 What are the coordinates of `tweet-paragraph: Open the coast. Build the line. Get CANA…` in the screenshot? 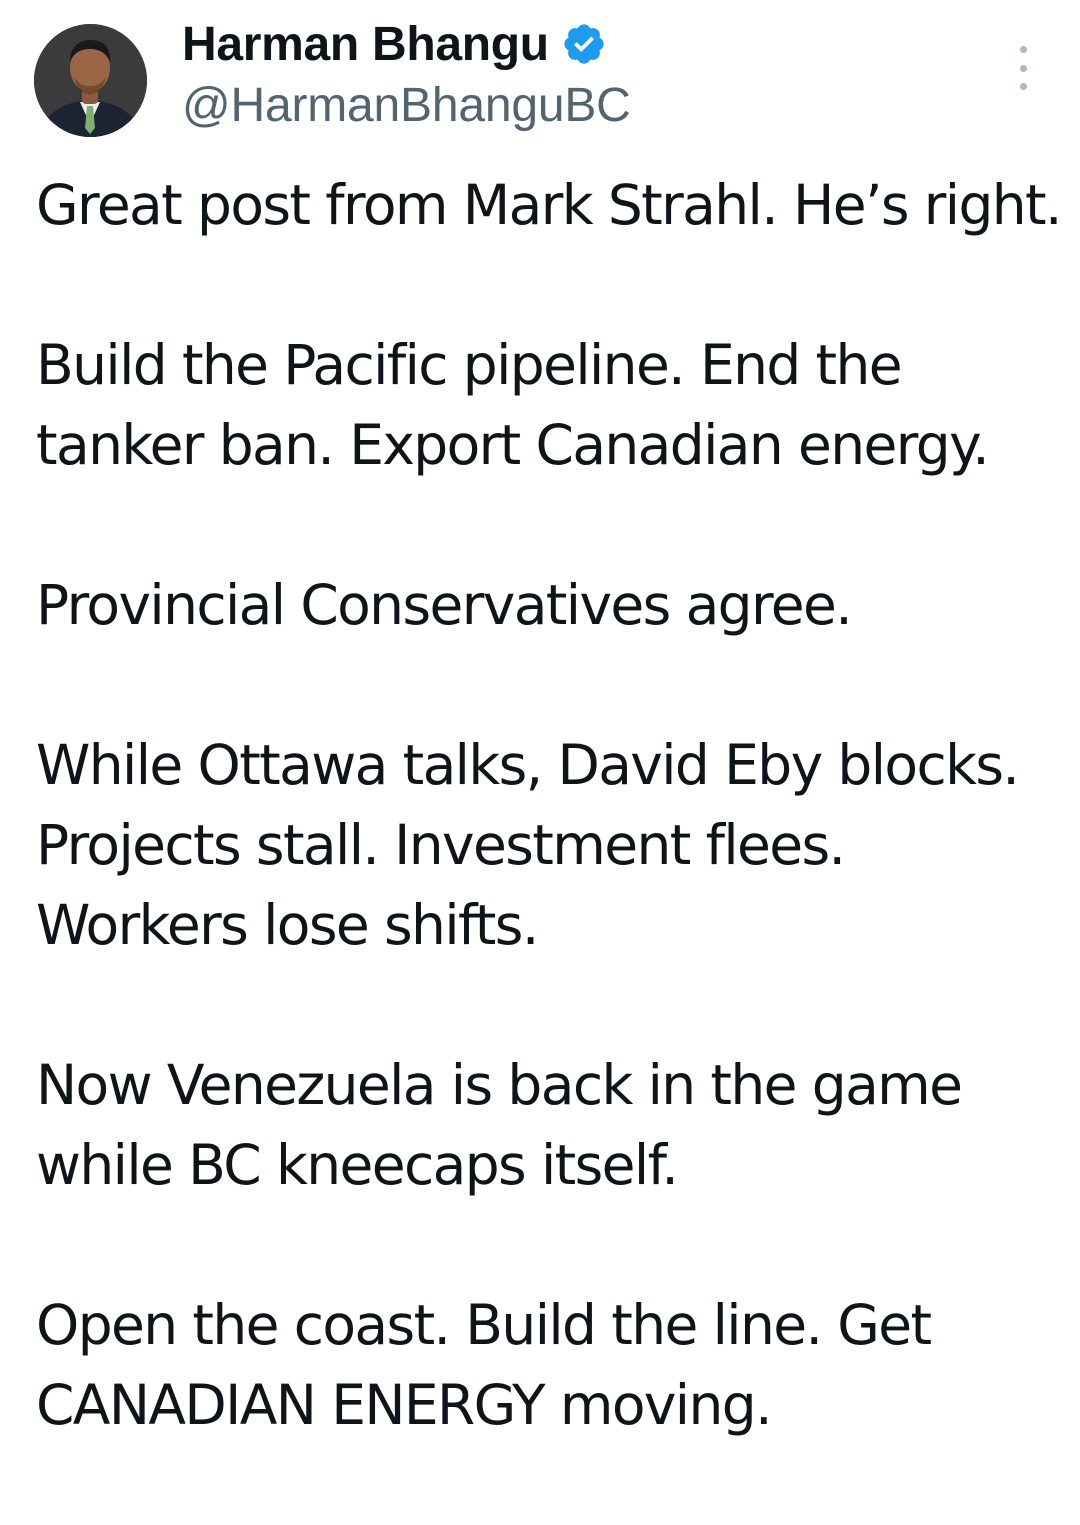 It's located at (484, 1365).